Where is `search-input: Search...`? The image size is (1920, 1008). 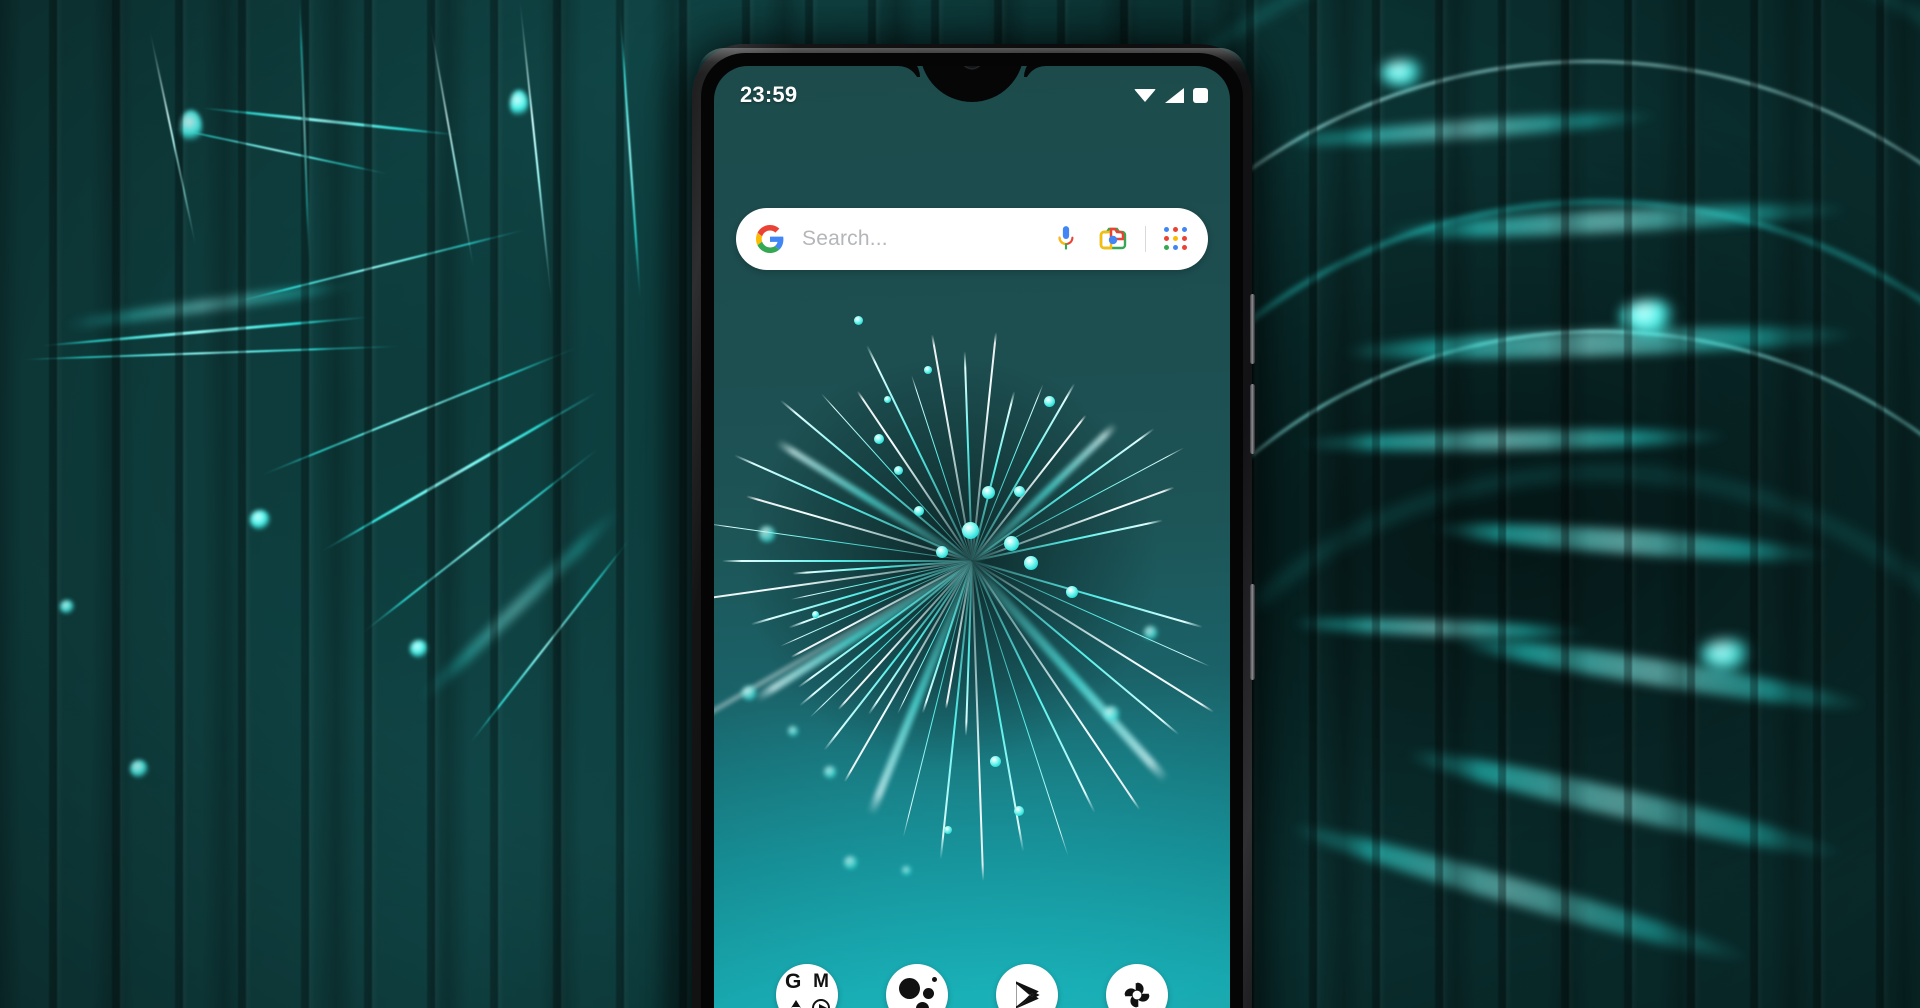
search-input: Search... is located at coordinates (928, 239).